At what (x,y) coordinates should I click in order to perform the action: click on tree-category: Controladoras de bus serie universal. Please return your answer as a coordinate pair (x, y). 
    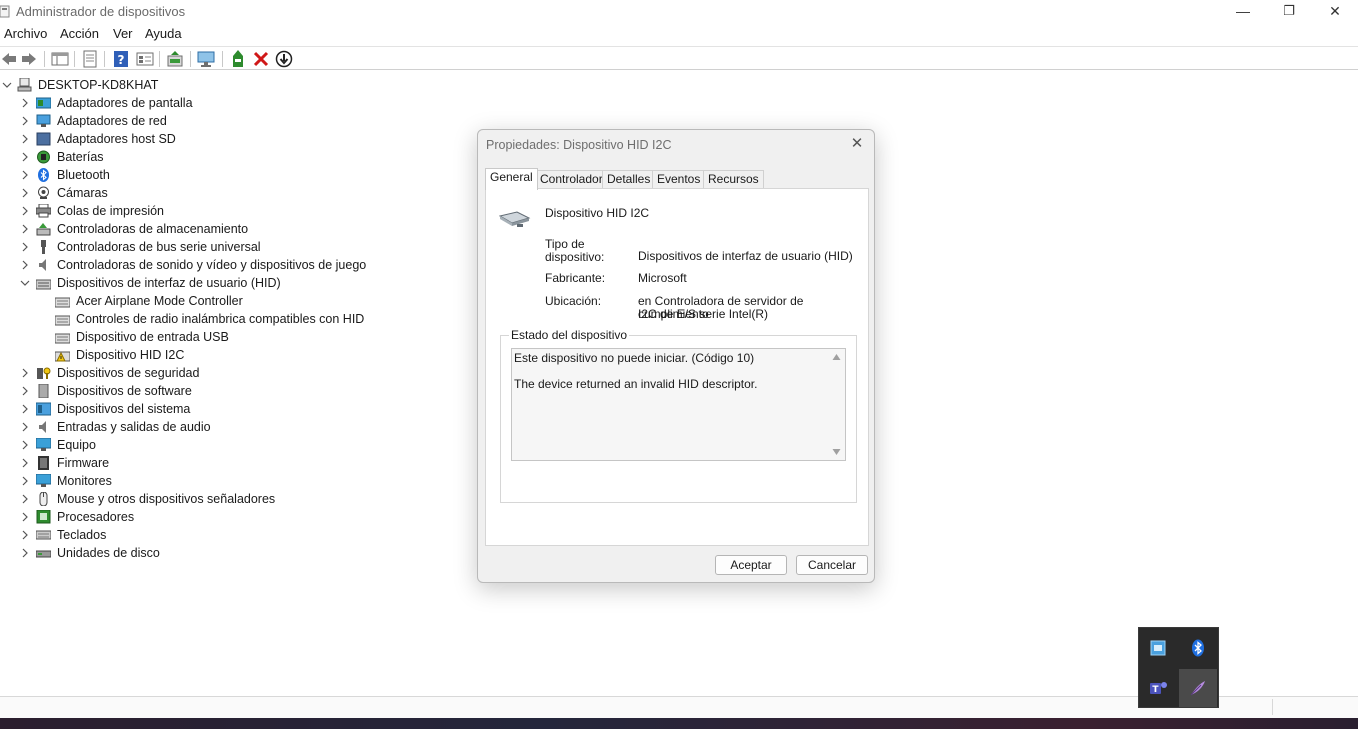
    Looking at the image, I should click on (235, 247).